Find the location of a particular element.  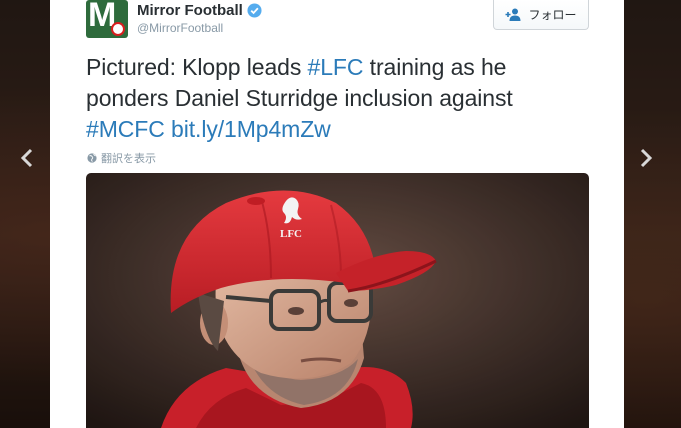

author-name-row: Mirror Football is located at coordinates (199, 10).